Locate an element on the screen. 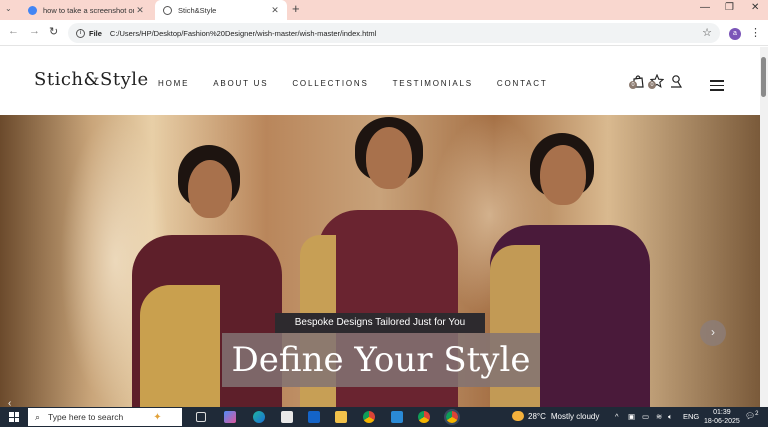  bookmark-star-icon: ☆ is located at coordinates (707, 32).